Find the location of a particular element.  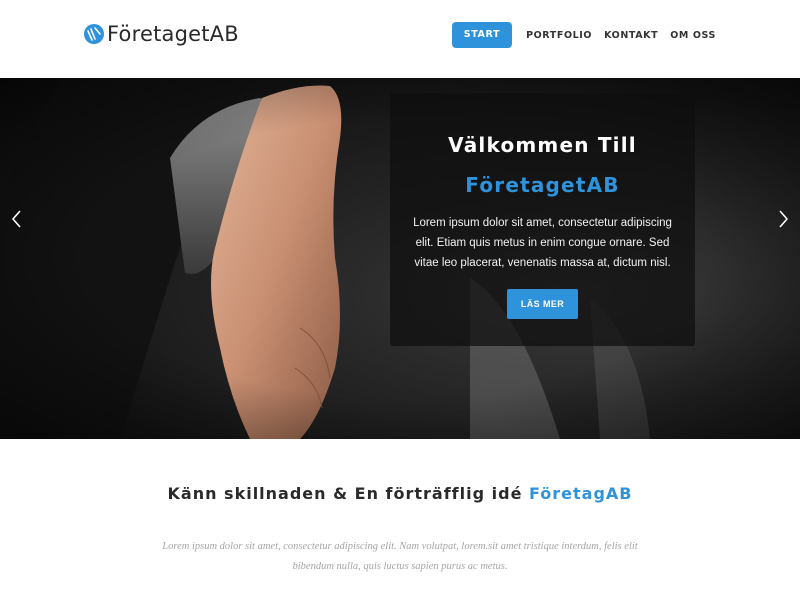

logo: FöretagetAB is located at coordinates (161, 34).